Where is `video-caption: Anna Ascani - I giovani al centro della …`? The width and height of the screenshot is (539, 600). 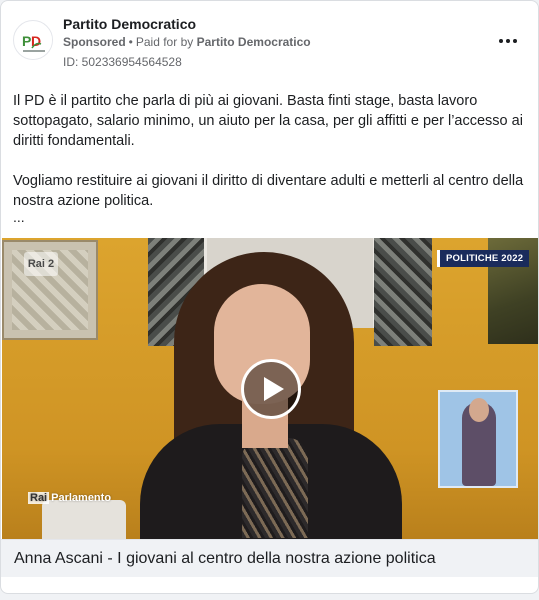
video-caption: Anna Ascani - I giovani al centro della … is located at coordinates (269, 558).